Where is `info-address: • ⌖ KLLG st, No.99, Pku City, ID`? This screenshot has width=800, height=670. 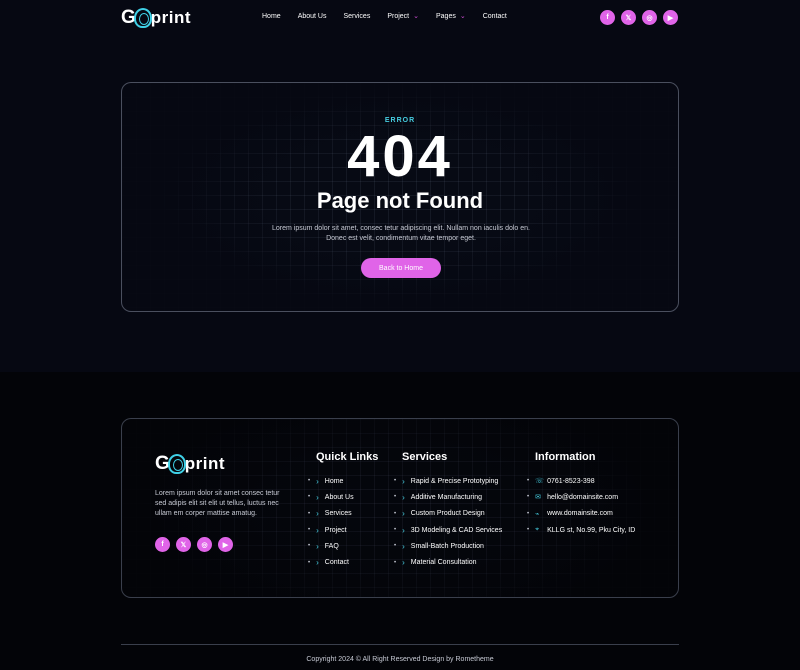 info-address: • ⌖ KLLG st, No.99, Pku City, ID is located at coordinates (581, 530).